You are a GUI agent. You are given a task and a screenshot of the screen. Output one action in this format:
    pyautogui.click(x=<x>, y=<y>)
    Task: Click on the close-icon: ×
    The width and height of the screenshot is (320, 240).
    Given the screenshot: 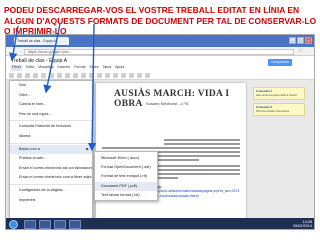 What is the action you would take?
    pyautogui.click(x=308, y=40)
    